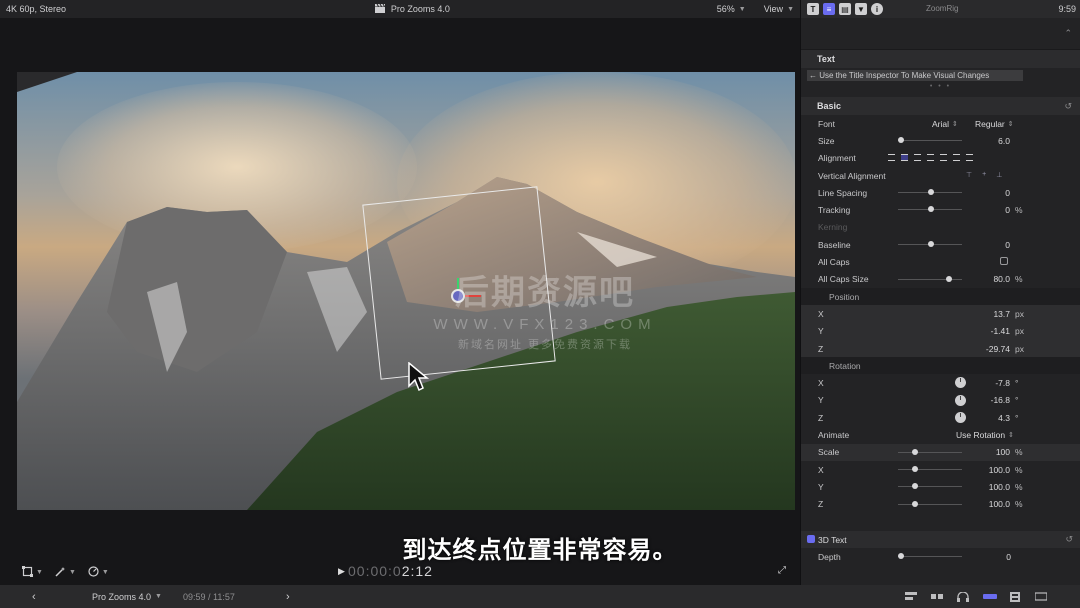 The height and width of the screenshot is (608, 1080). Describe the element at coordinates (1001, 279) in the screenshot. I see `all-caps-size-value: 80.0` at that location.